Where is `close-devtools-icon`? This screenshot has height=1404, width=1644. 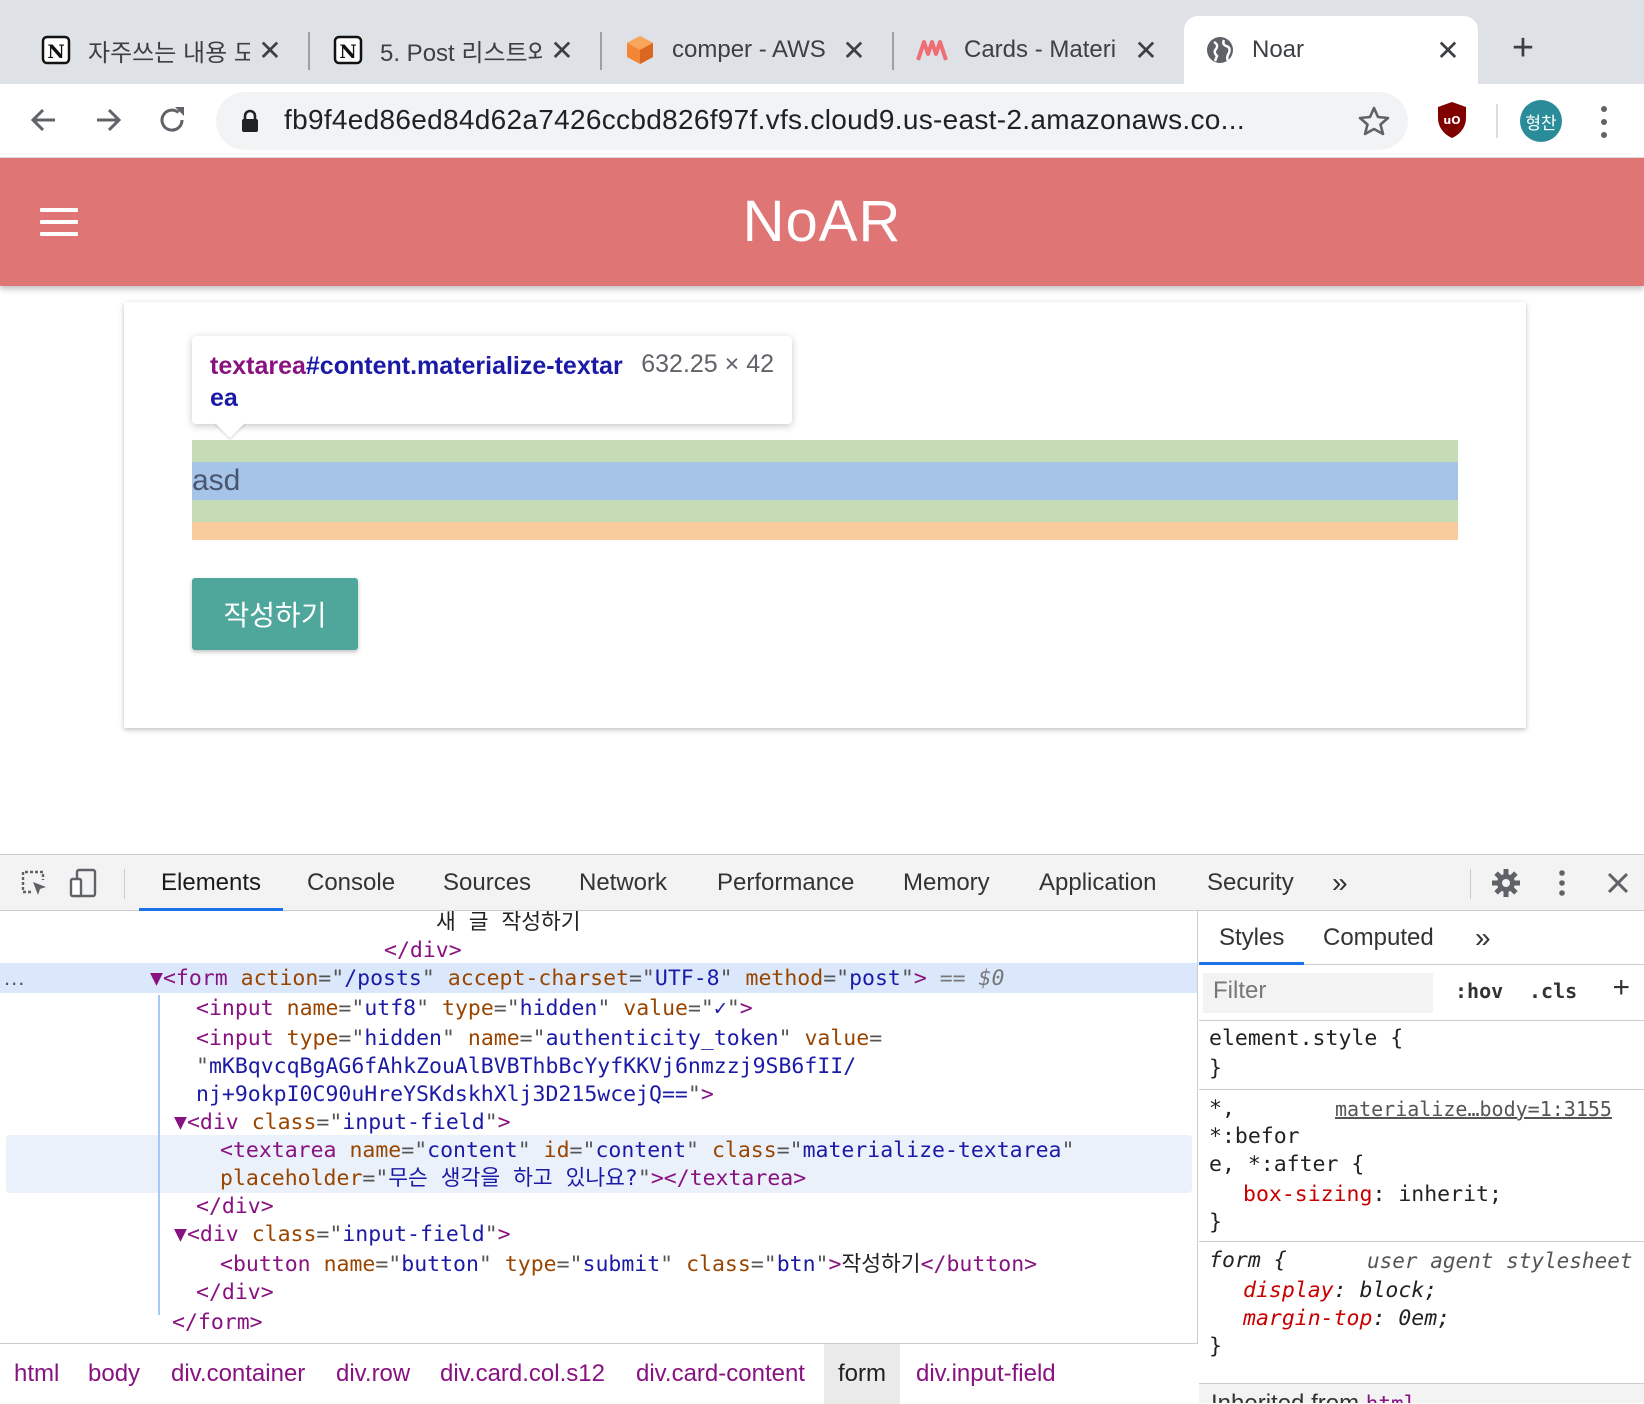
close-devtools-icon is located at coordinates (1618, 883).